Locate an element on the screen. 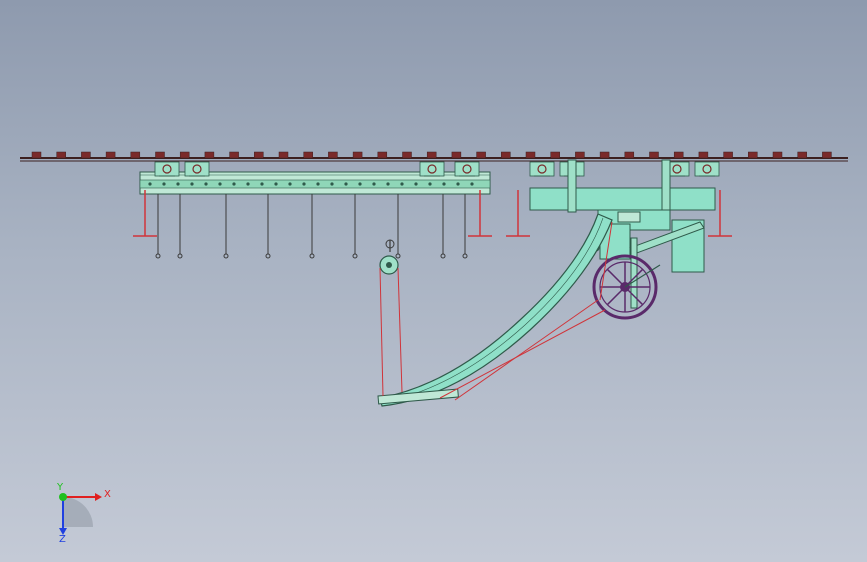 This screenshot has width=867, height=562. winch-wheel is located at coordinates (626, 287).